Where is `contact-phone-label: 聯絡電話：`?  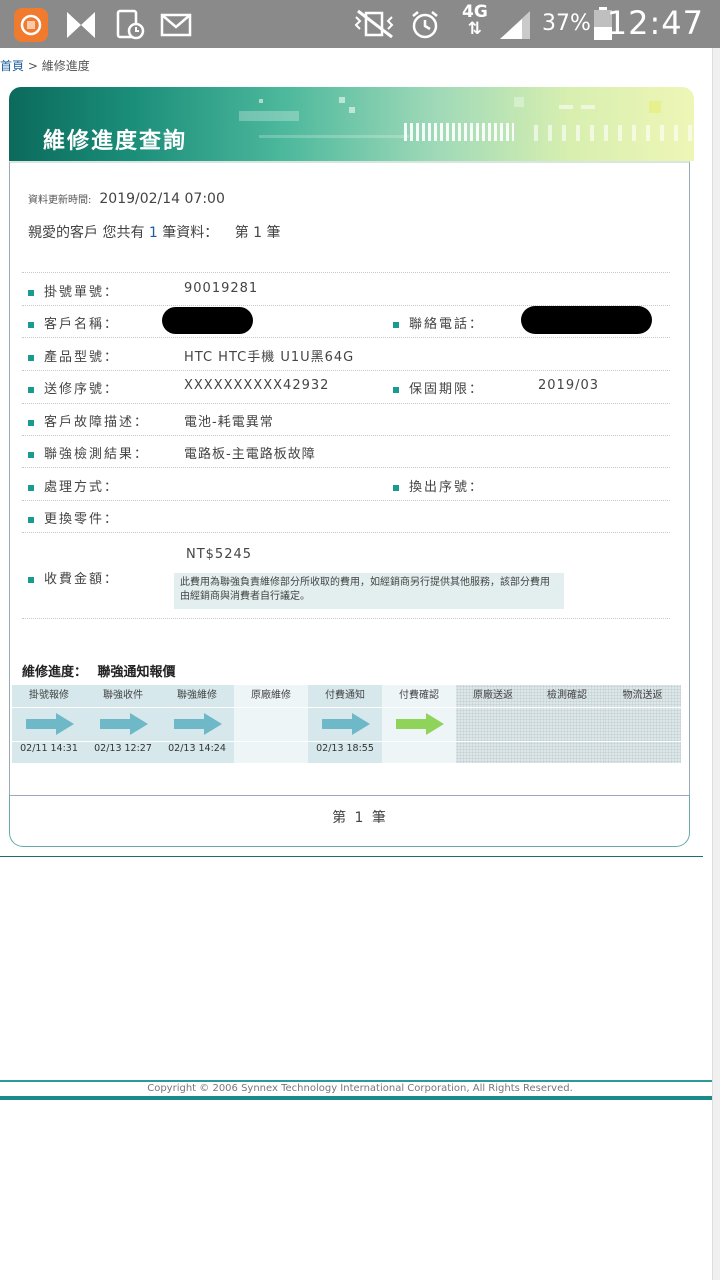
contact-phone-label: 聯絡電話： is located at coordinates (438, 322).